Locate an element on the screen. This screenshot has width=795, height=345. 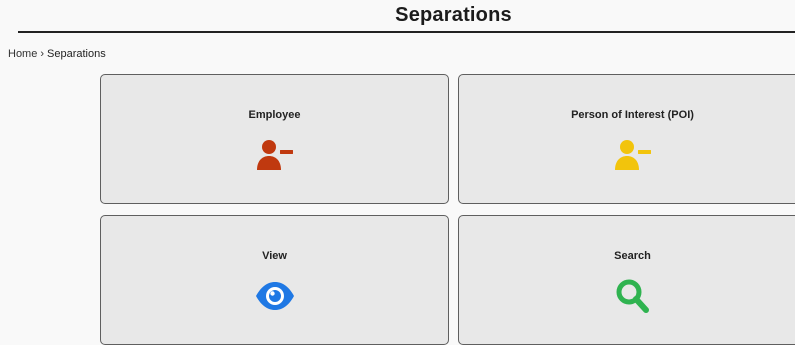
breadcrumb-home-link: Home is located at coordinates (22, 54).